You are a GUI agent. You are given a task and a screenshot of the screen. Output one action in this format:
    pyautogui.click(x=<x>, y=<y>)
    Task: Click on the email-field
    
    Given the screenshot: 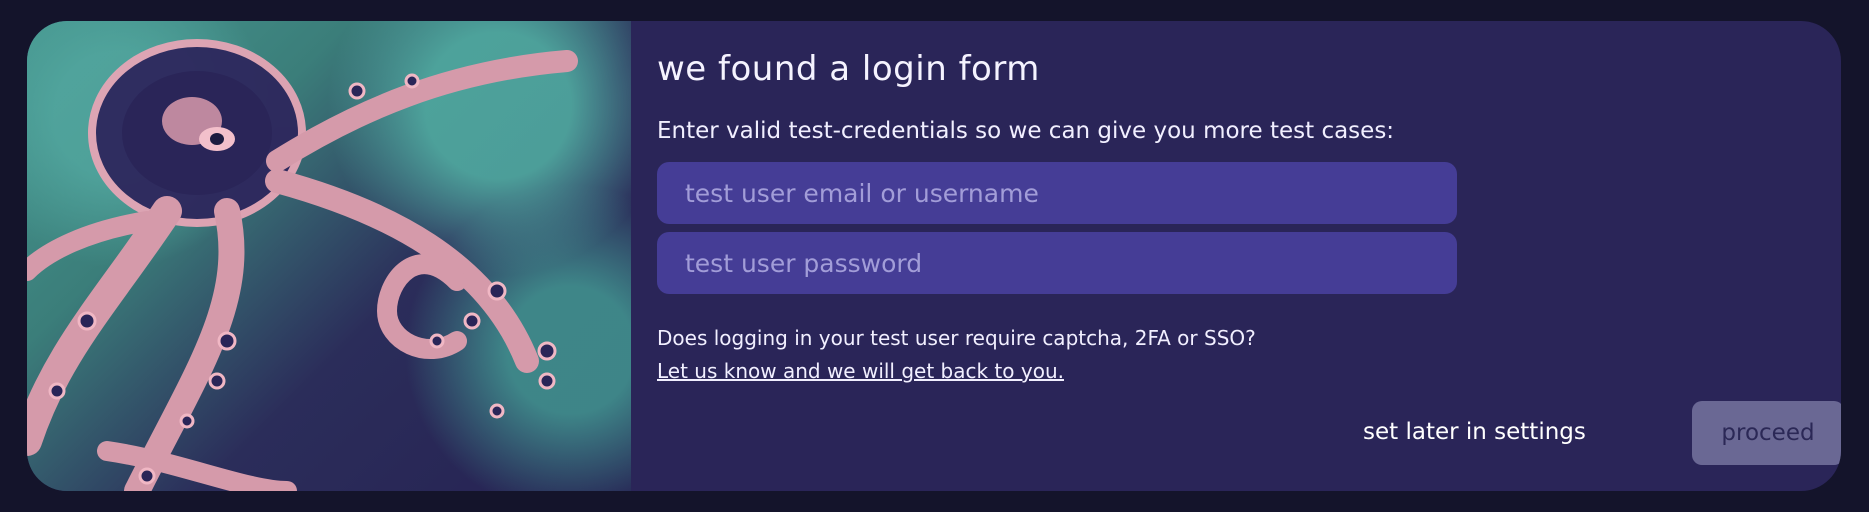 What is the action you would take?
    pyautogui.click(x=1057, y=193)
    